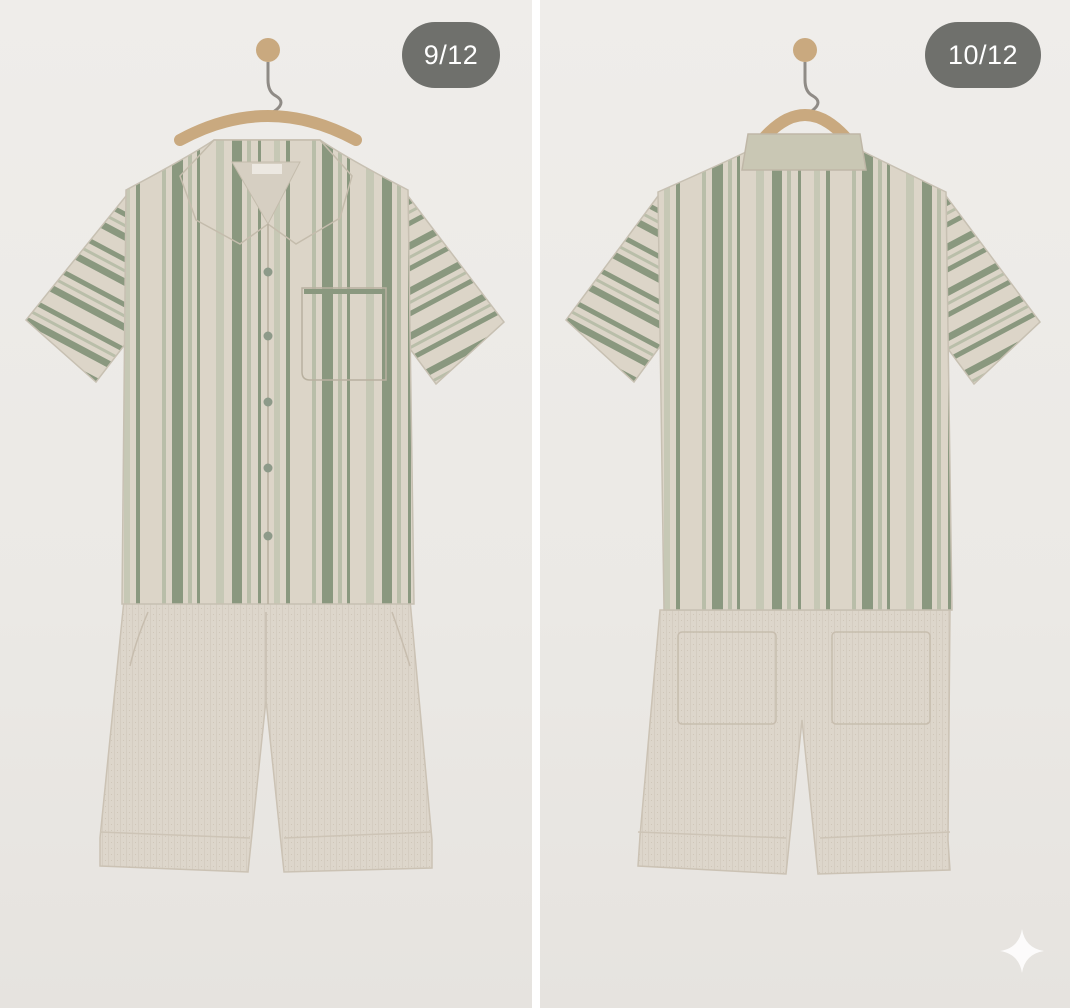  What do you see at coordinates (1022, 951) in the screenshot?
I see `sparkle-icon` at bounding box center [1022, 951].